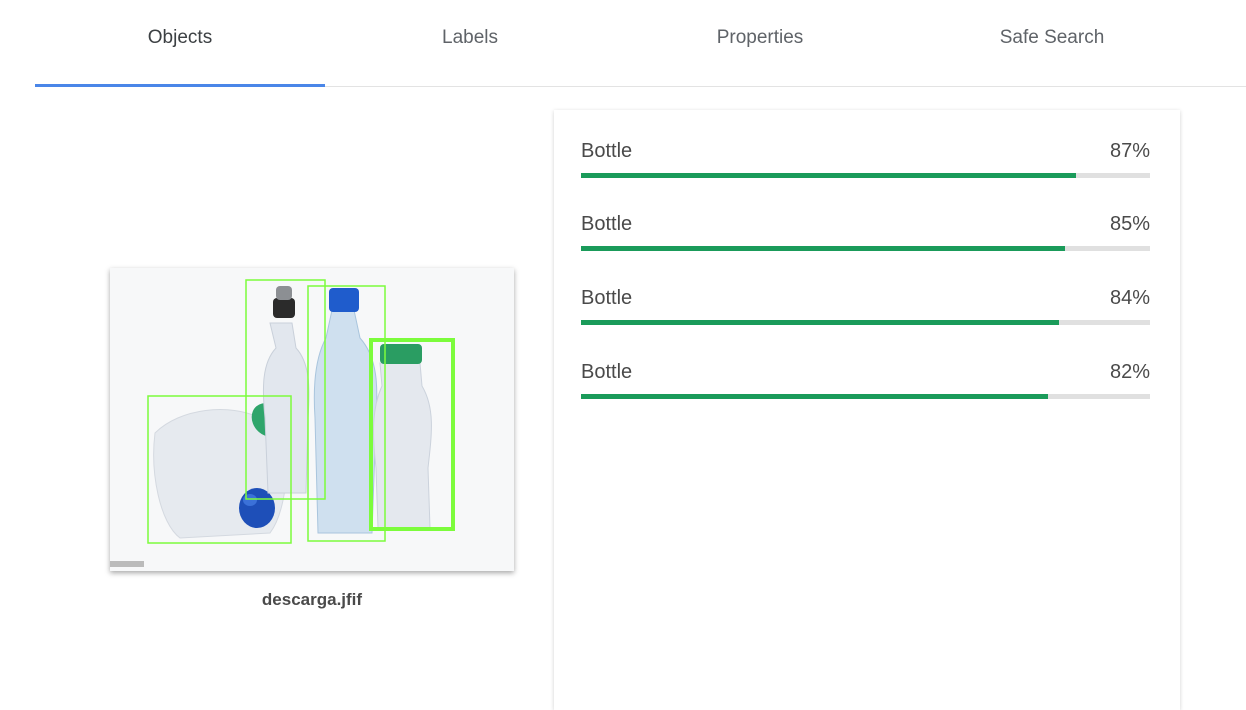 This screenshot has width=1246, height=710. Describe the element at coordinates (865, 217) in the screenshot. I see `result-row: Bottle 85%` at that location.